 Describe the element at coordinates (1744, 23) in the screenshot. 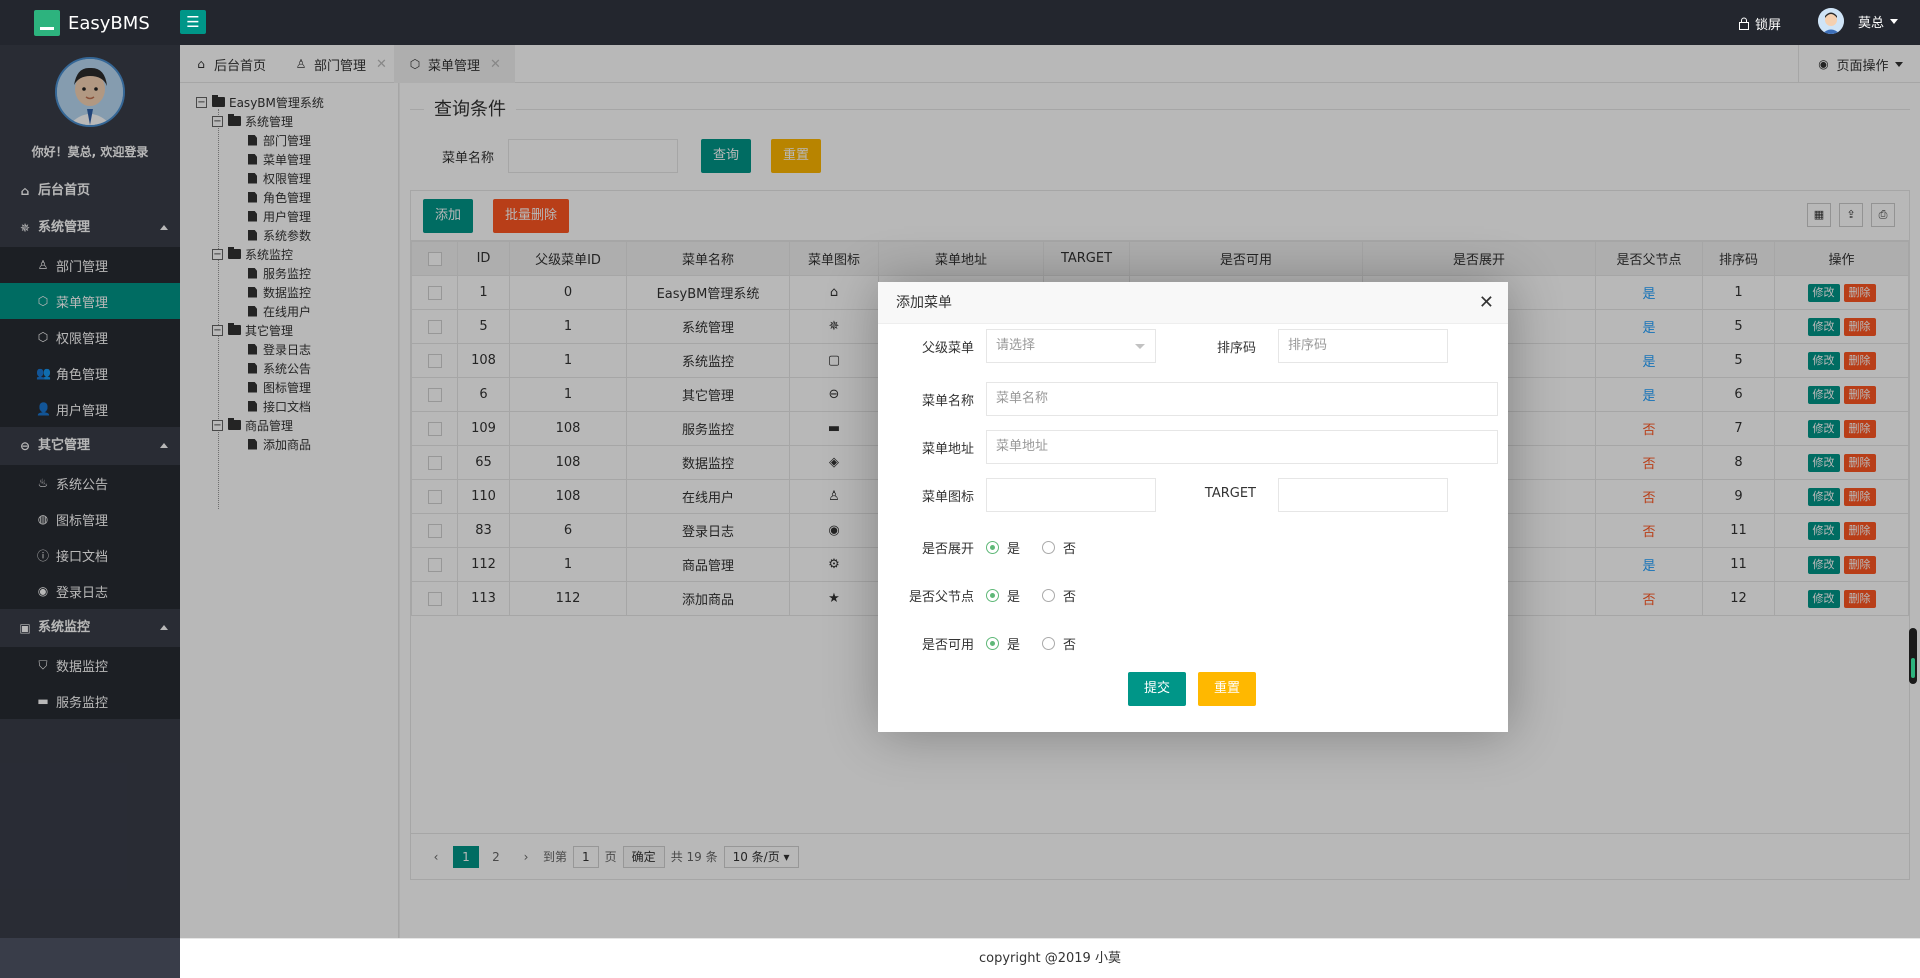

I see `lock-icon` at that location.